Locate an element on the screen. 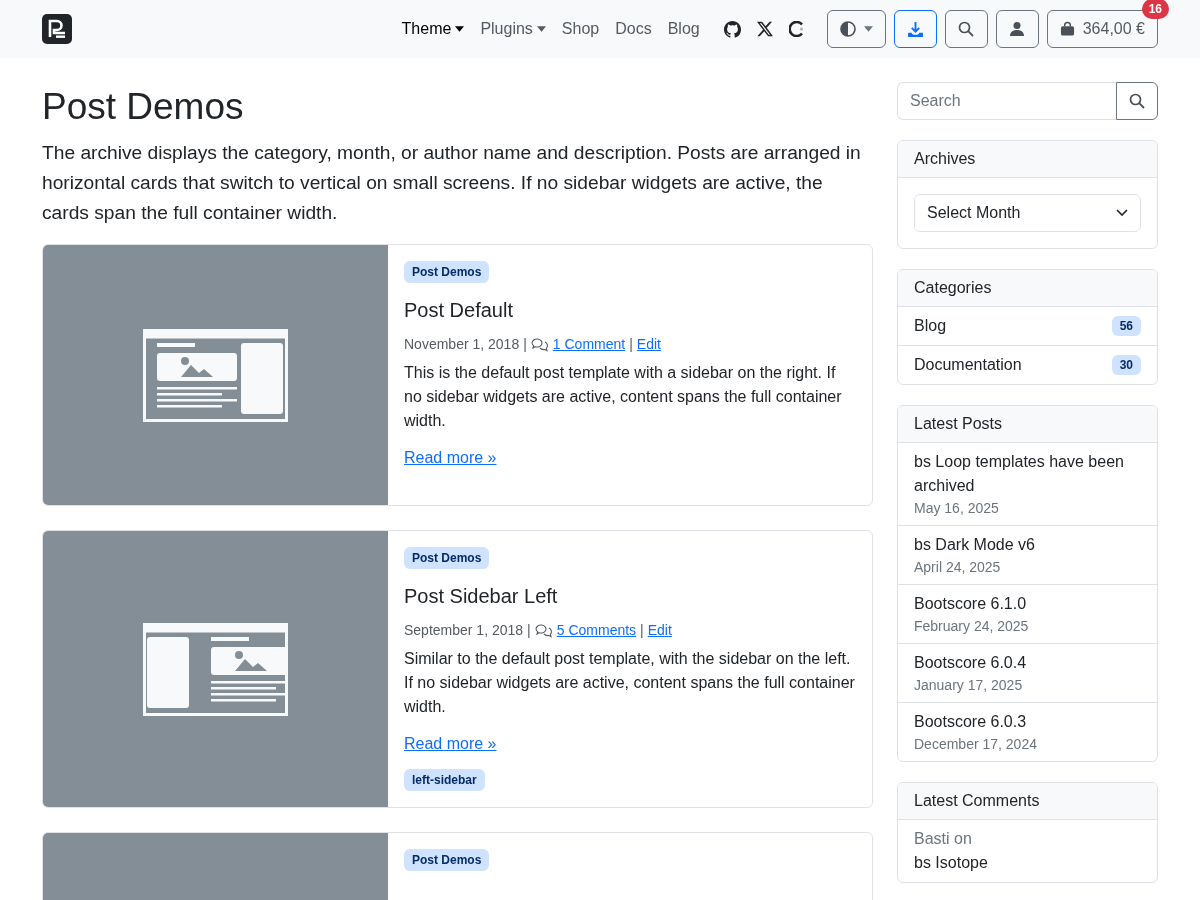  category-link: Blog is located at coordinates (930, 326).